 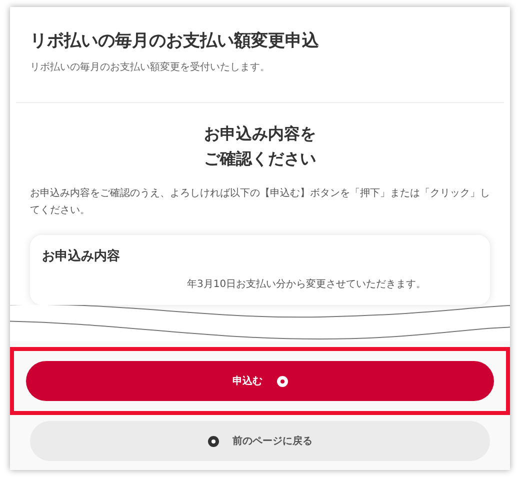 I want to click on instruction-text: お申込み内容をご確認のうえ、よろしければ以下の【申込む】ボタンを「押下」または「クリック」してください。, so click(x=260, y=202).